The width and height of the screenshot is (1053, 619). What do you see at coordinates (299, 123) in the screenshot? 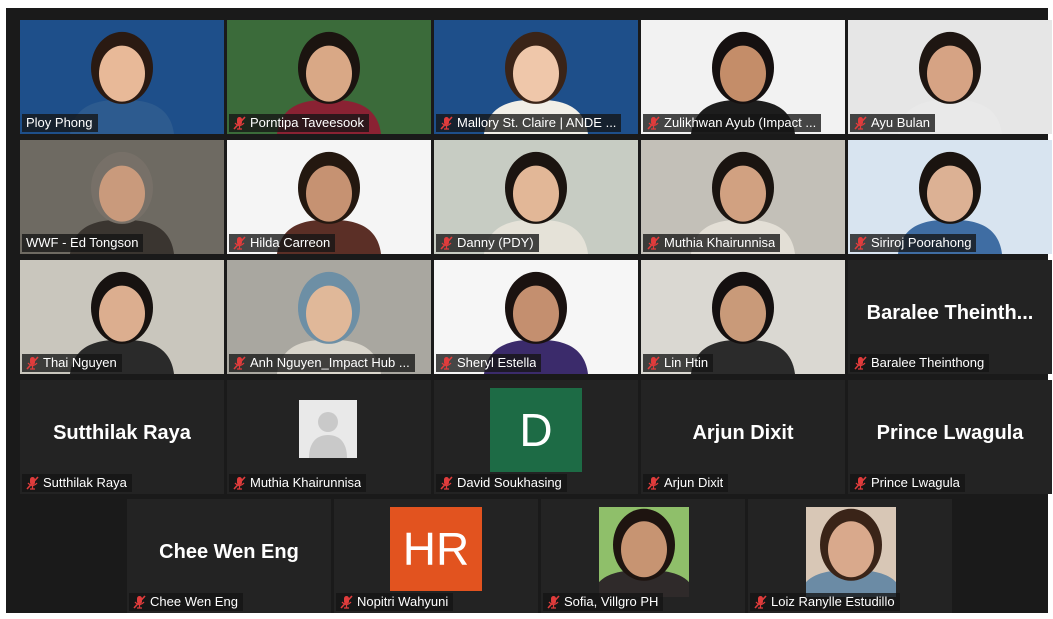
I see `name-tag: Porntipa Taveesook` at bounding box center [299, 123].